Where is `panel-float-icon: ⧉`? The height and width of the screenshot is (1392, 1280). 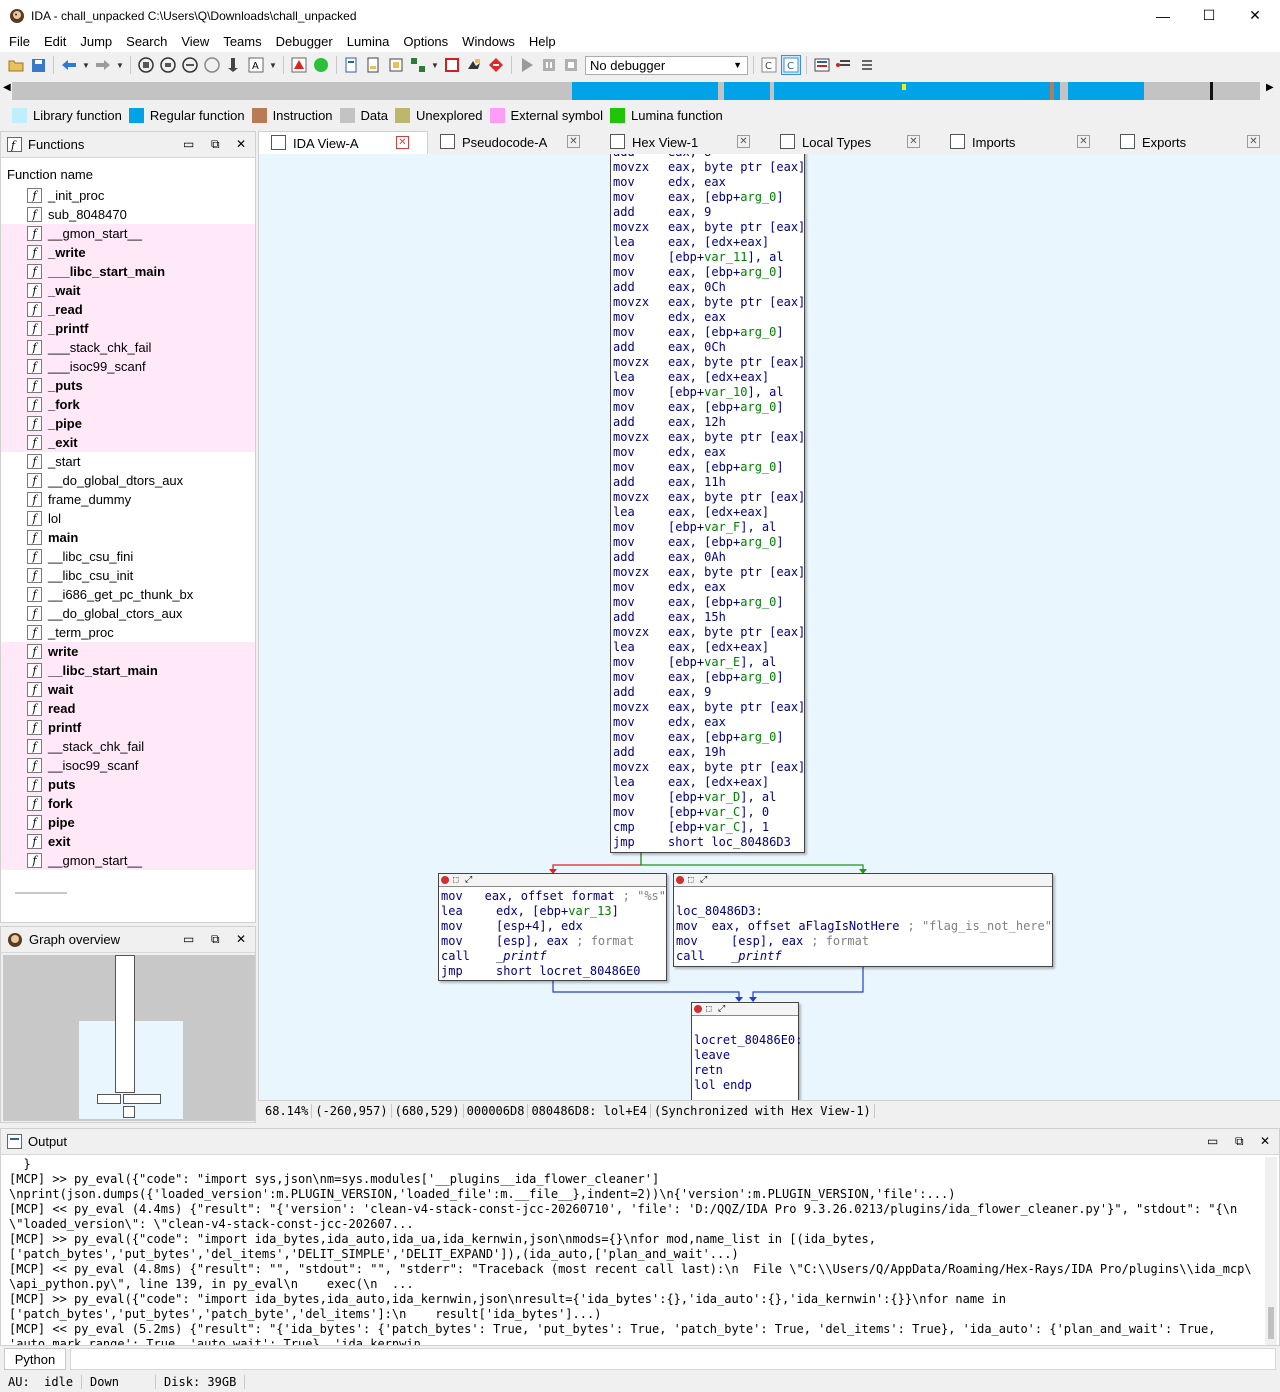
panel-float-icon: ⧉ is located at coordinates (215, 144).